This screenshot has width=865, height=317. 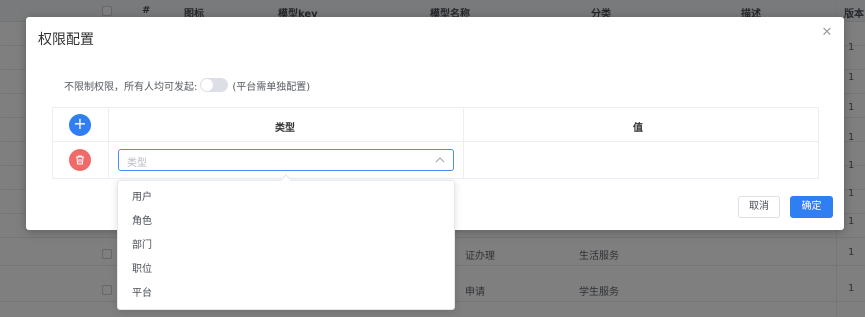 What do you see at coordinates (759, 207) in the screenshot?
I see `cancel-button: 取消` at bounding box center [759, 207].